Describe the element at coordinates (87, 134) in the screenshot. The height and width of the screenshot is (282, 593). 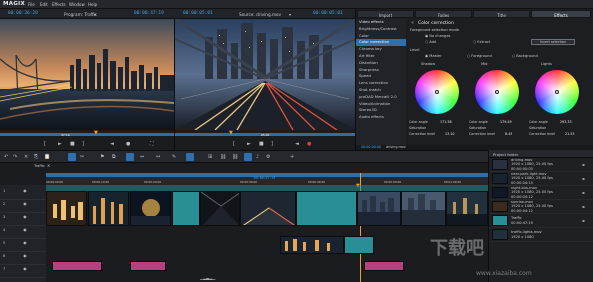
I see `program-scrub-bar` at that location.